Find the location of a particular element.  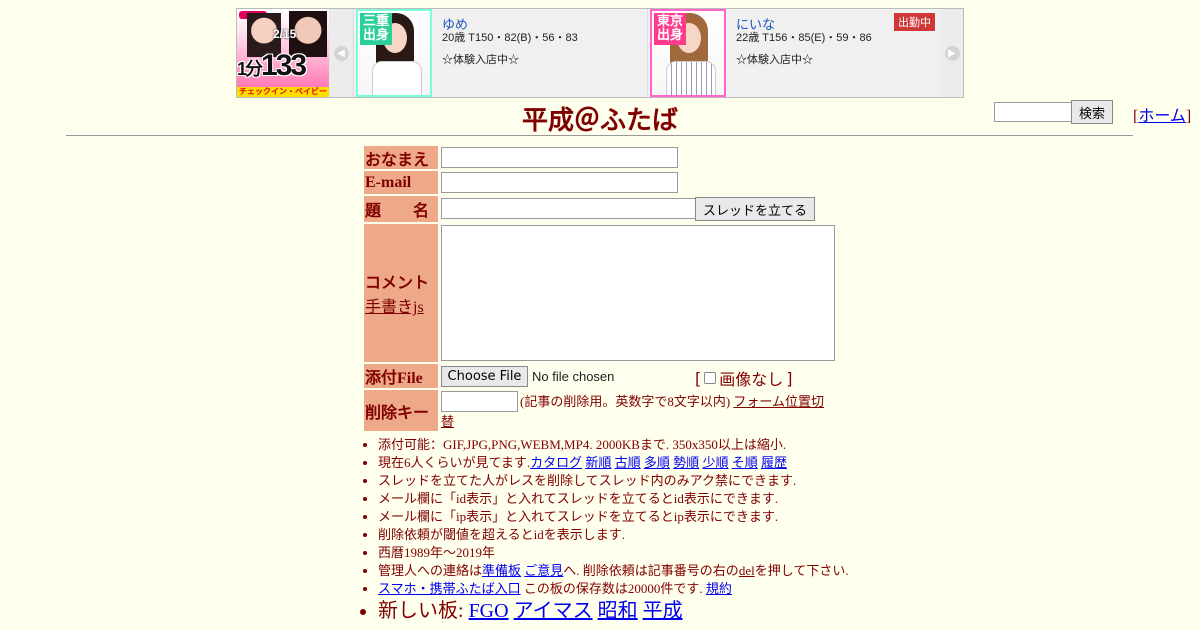

sort-few-link: 少順 is located at coordinates (715, 462).